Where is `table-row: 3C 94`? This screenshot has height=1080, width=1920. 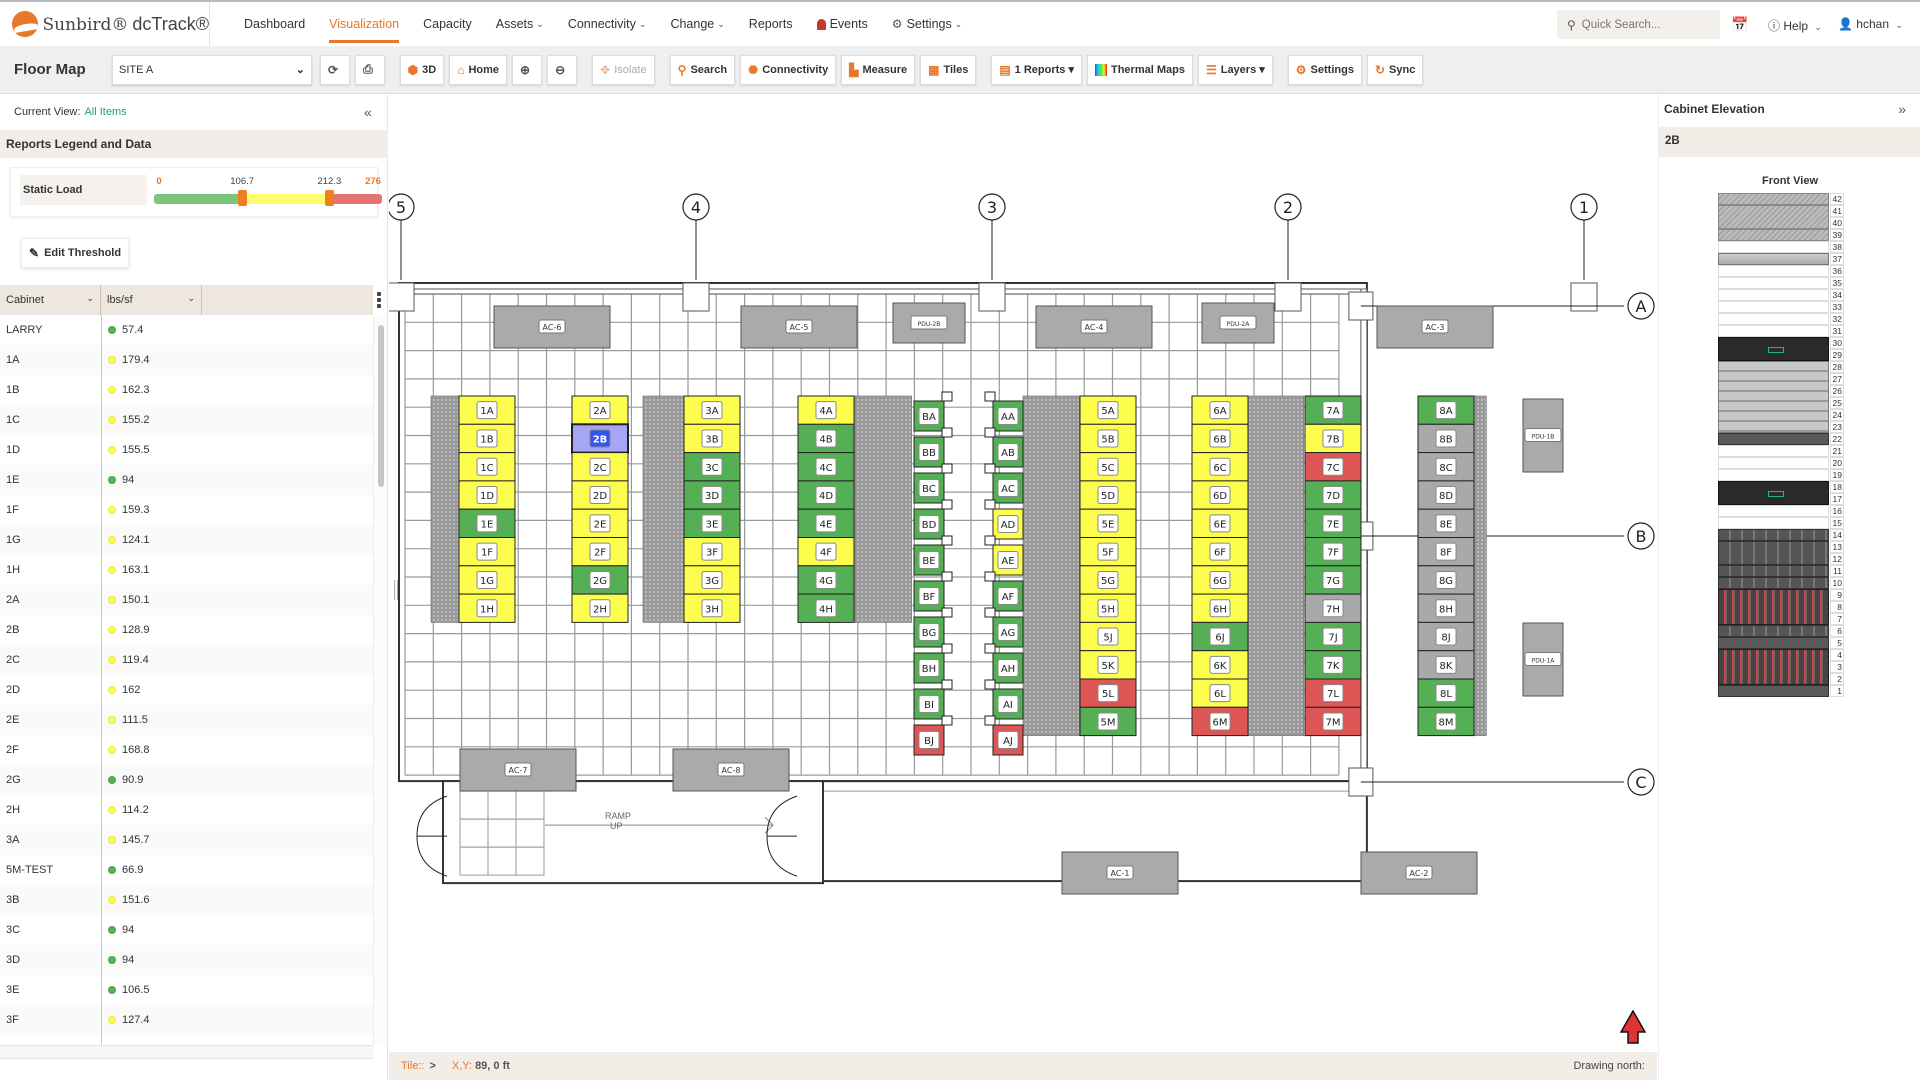
table-row: 3C 94 is located at coordinates (186, 930).